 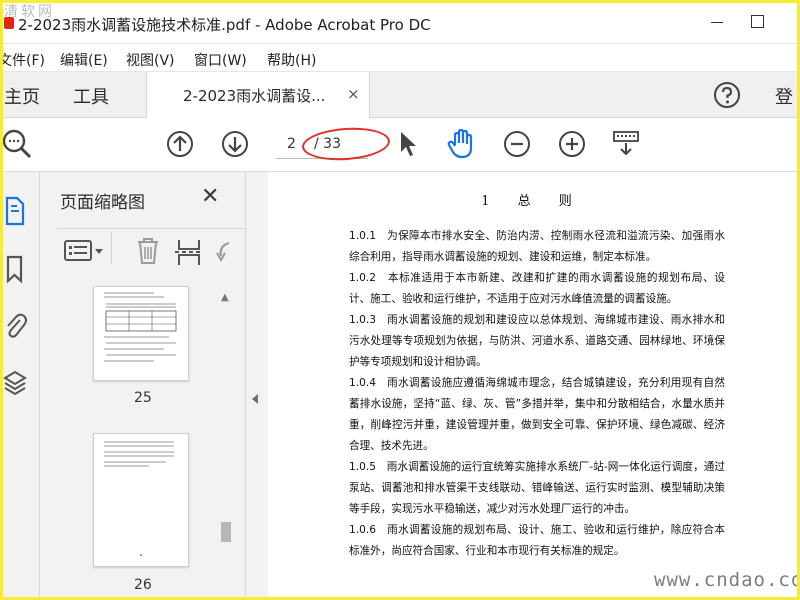 I want to click on menu-help: 帮助(H), so click(x=291, y=60).